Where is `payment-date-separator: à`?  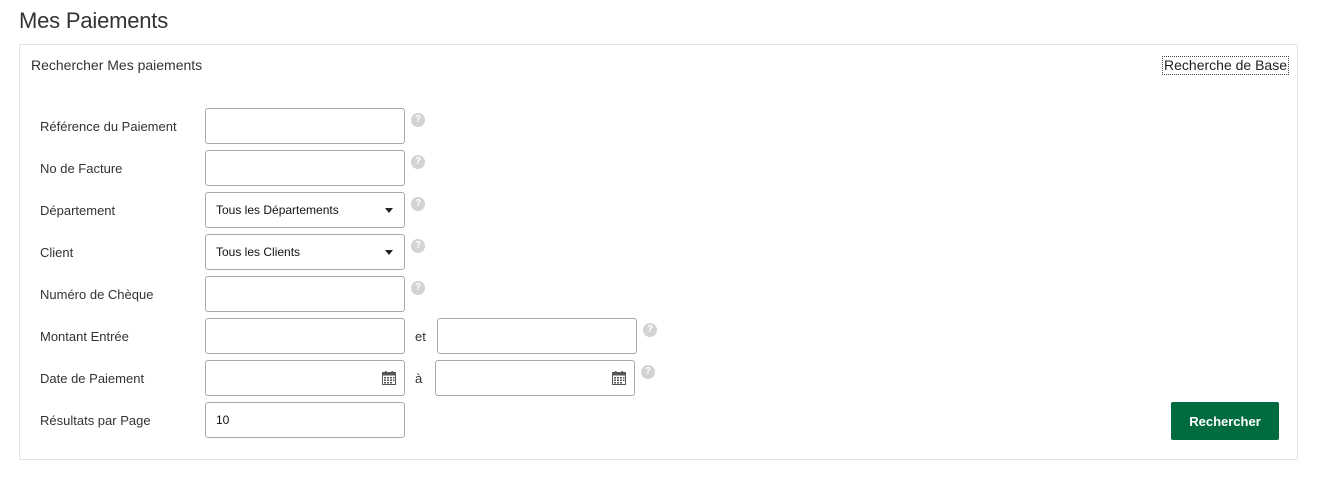
payment-date-separator: à is located at coordinates (419, 378).